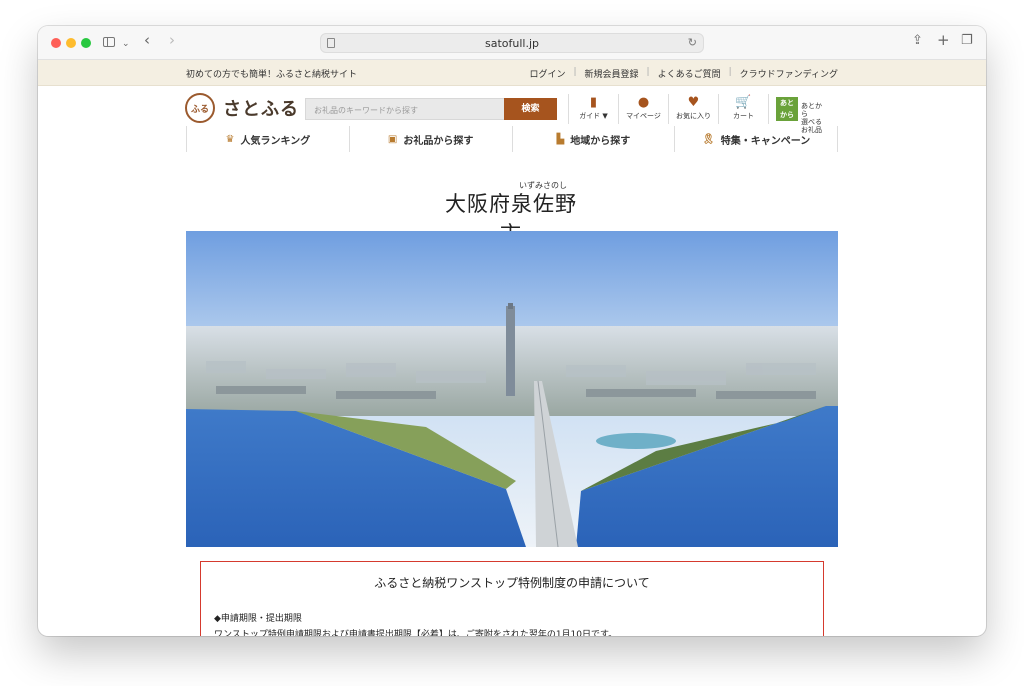  Describe the element at coordinates (756, 139) in the screenshot. I see `nav-campaign: 🎗 特集・キャンペーン` at that location.